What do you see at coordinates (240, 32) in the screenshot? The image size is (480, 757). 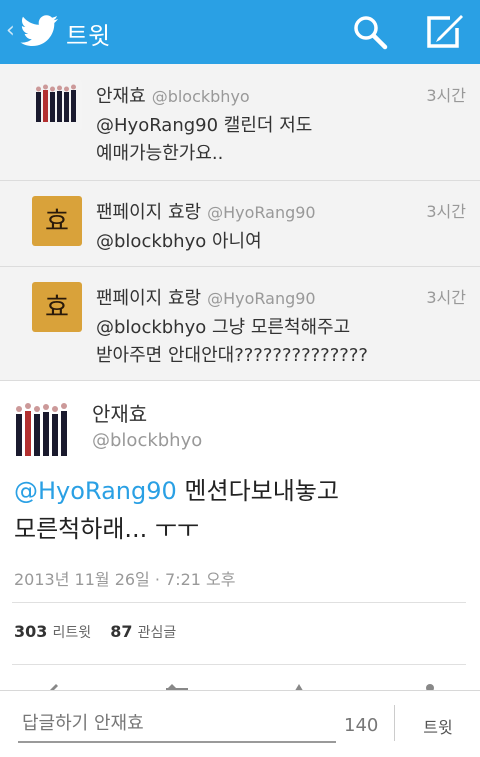 I see `top-app-bar: ‹ 트윗` at bounding box center [240, 32].